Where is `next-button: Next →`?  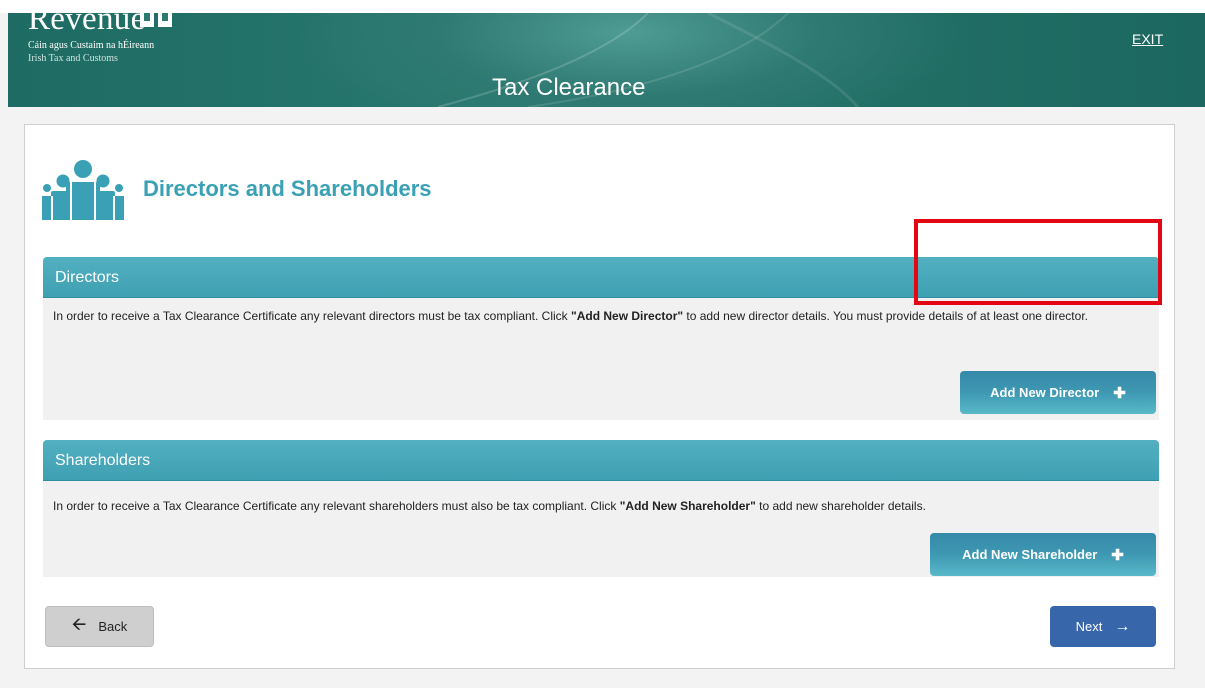
next-button: Next → is located at coordinates (1103, 626).